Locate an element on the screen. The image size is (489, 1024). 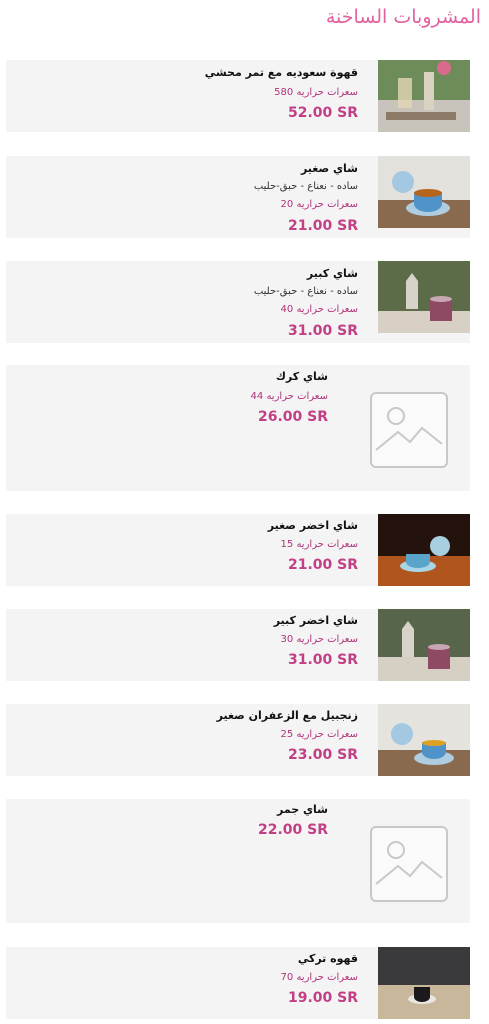
item-price: 23.00 SR is located at coordinates (322, 755).